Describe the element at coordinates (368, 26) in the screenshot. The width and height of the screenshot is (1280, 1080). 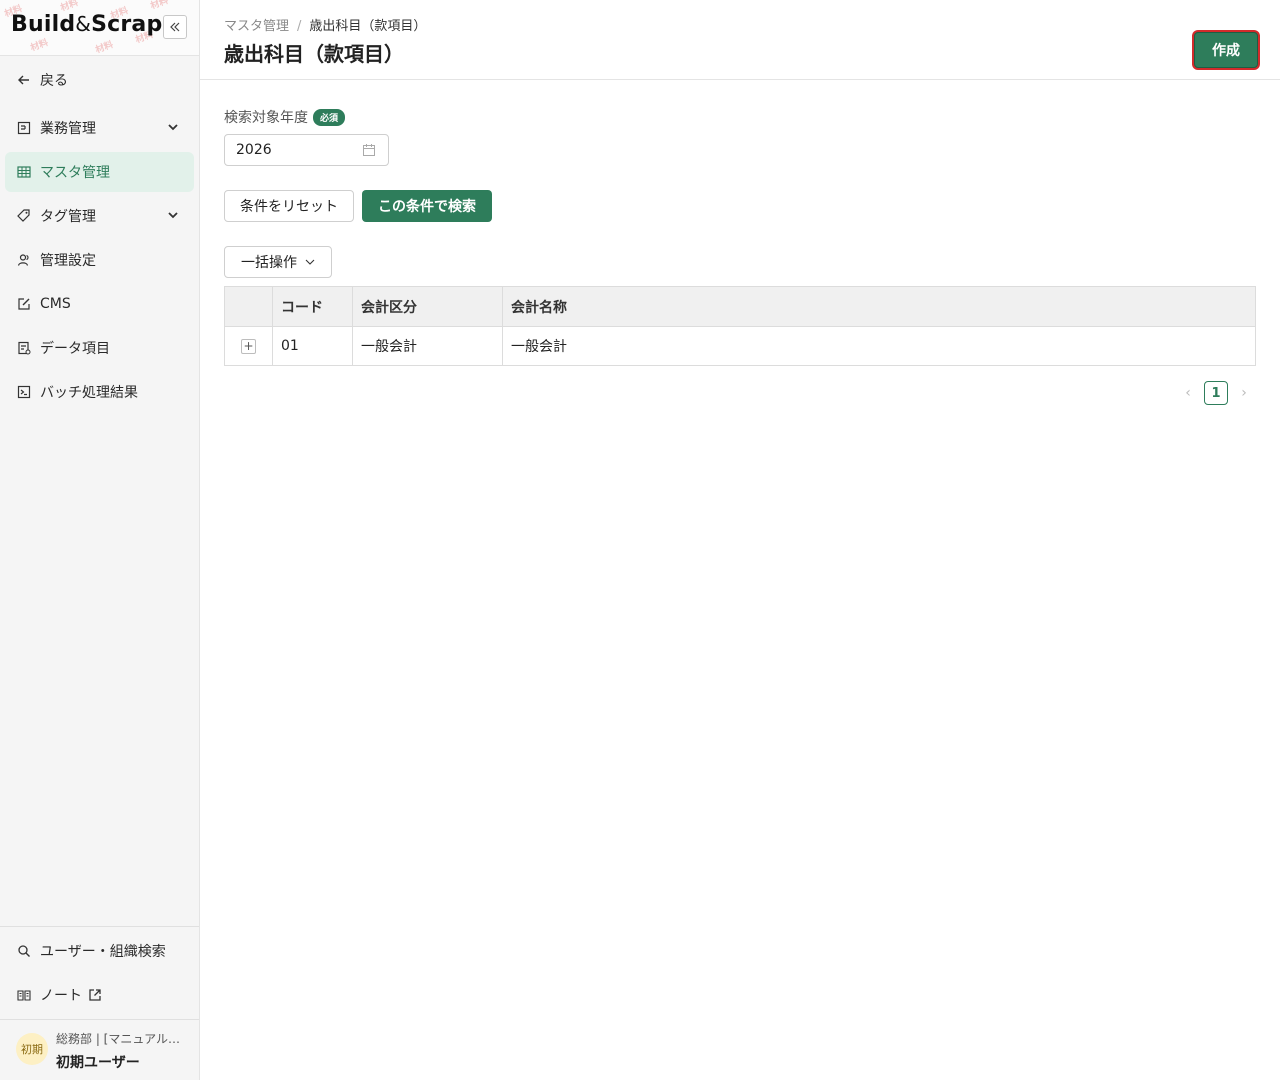
I see `breadcrumb-current: 歳出科目（款項目）` at that location.